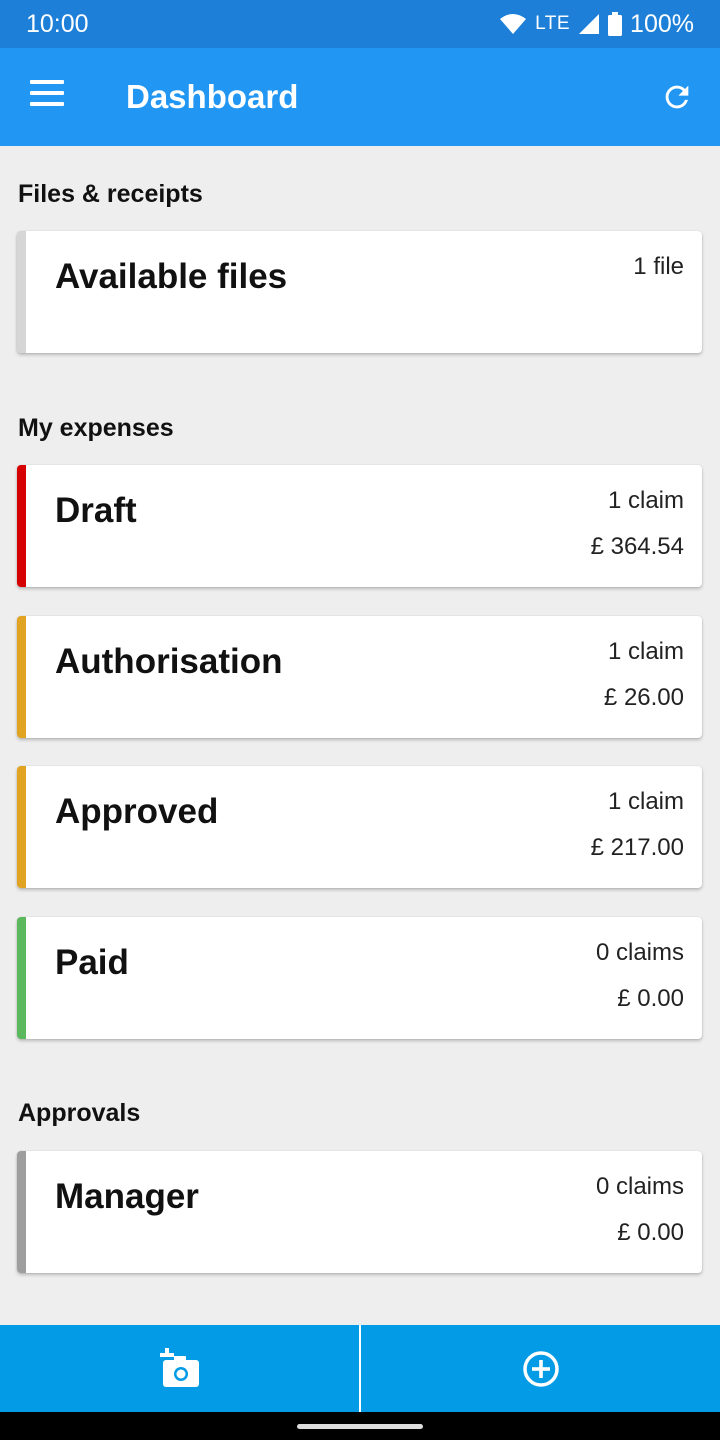  I want to click on card-title: Authorisation, so click(169, 661).